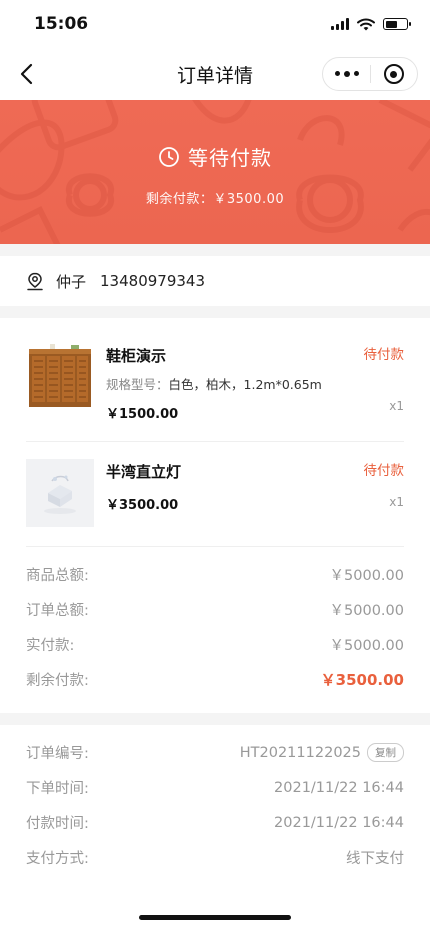 Image resolution: width=430 pixels, height=930 pixels. Describe the element at coordinates (397, 24) in the screenshot. I see `battery-icon` at that location.